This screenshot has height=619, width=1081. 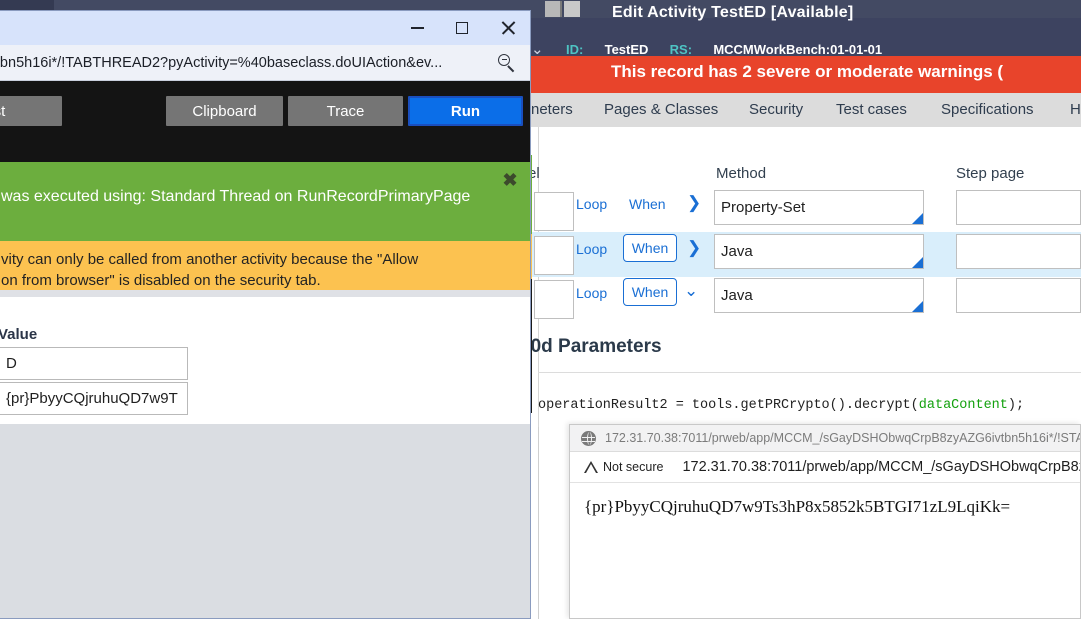 What do you see at coordinates (510, 180) in the screenshot?
I see `success-banner-close-icon: ✖` at bounding box center [510, 180].